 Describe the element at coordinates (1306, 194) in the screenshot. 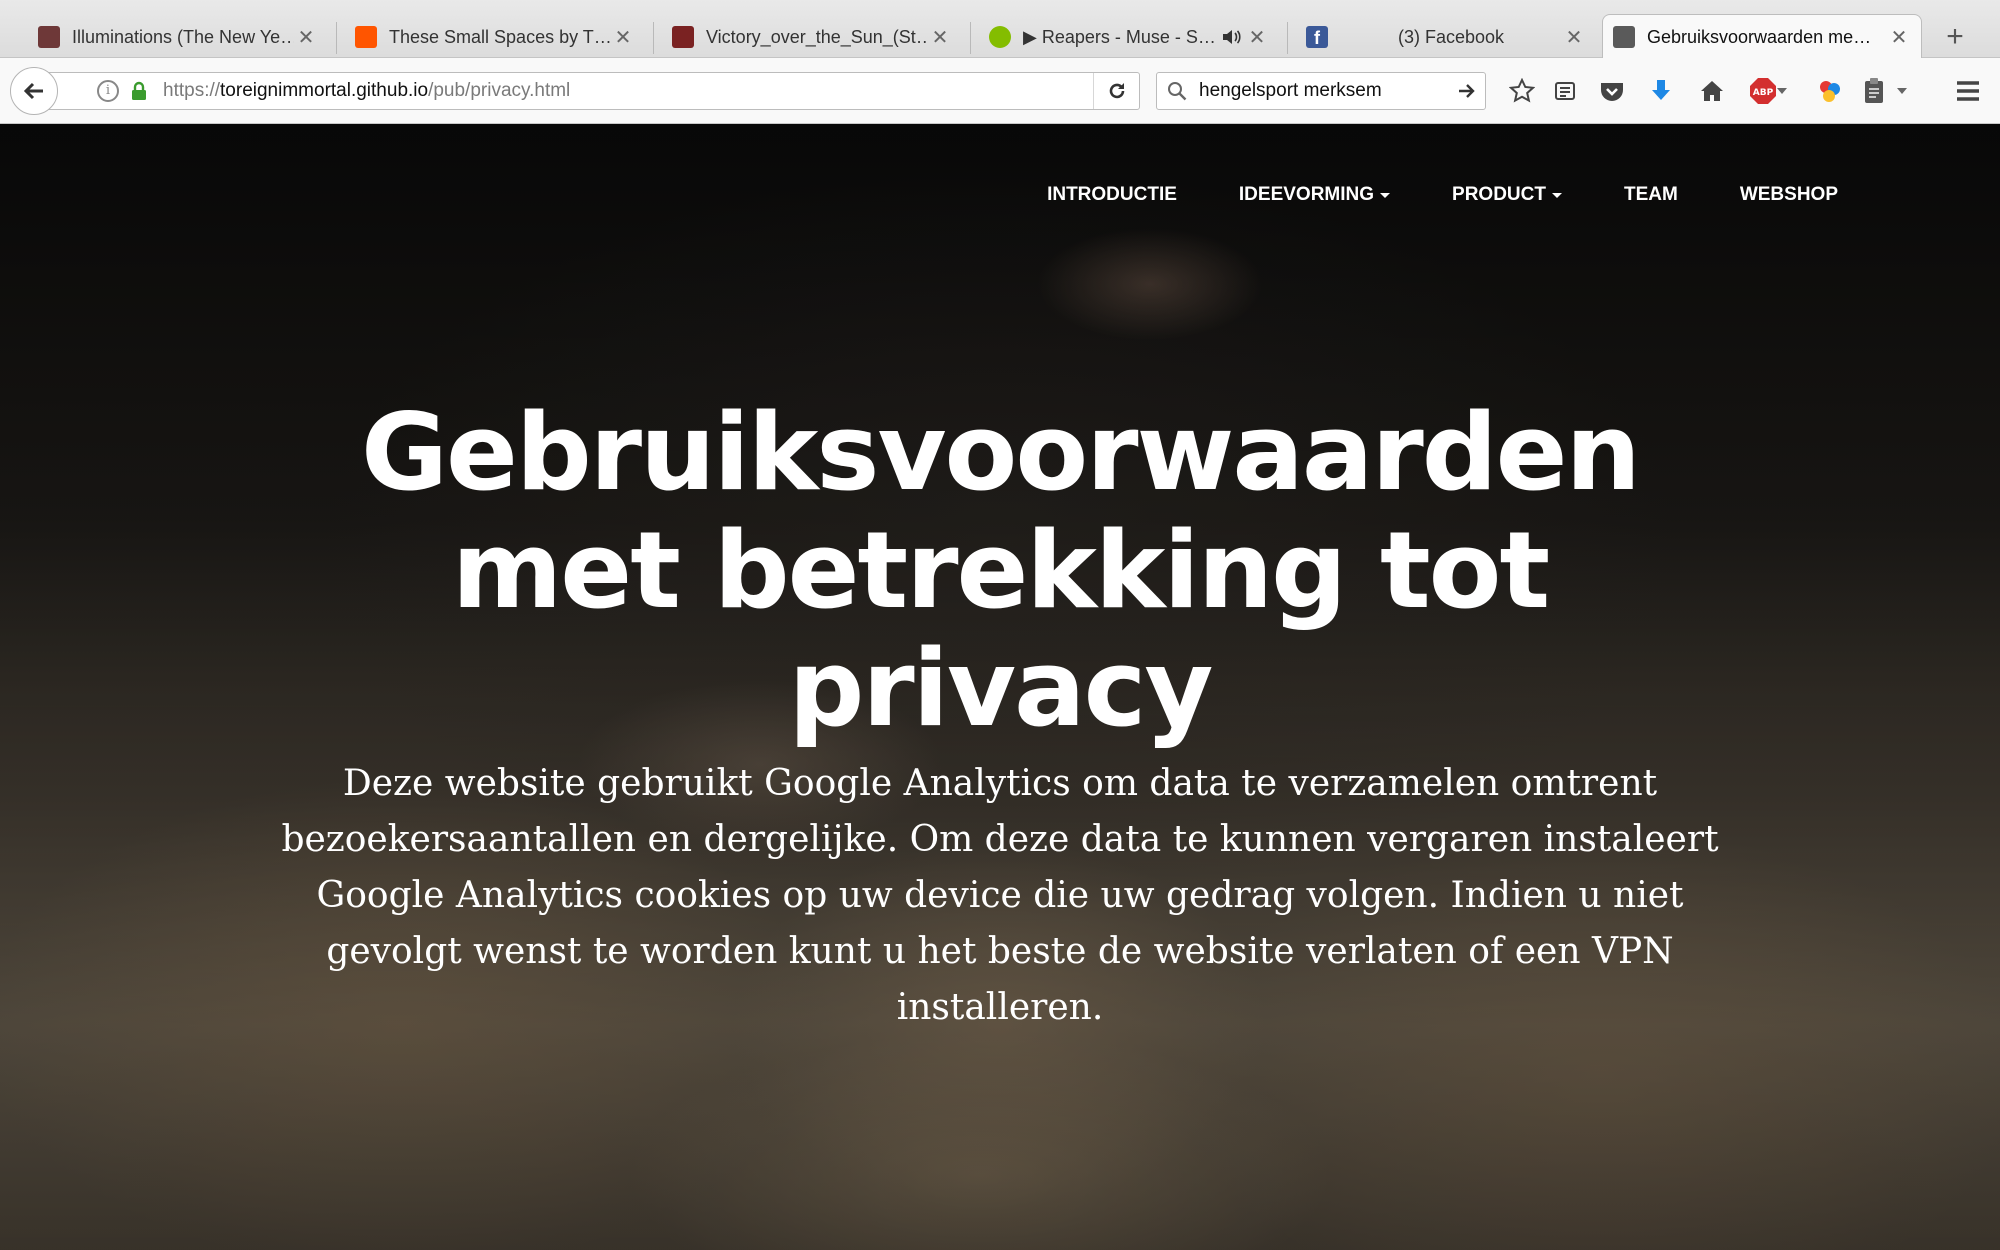

I see `nav-item-label: IDEEVORMING` at that location.